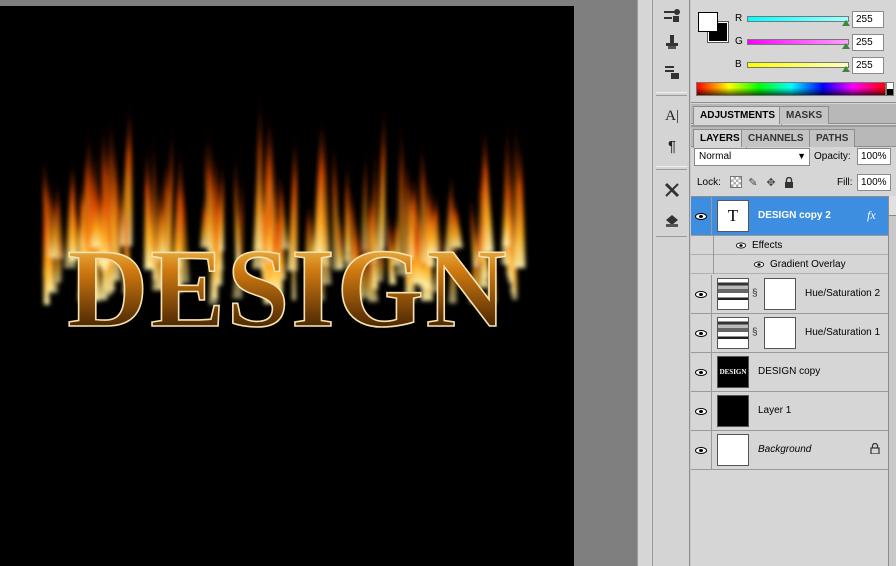 The height and width of the screenshot is (566, 896). What do you see at coordinates (645, 283) in the screenshot?
I see `panel-dock-divider` at bounding box center [645, 283].